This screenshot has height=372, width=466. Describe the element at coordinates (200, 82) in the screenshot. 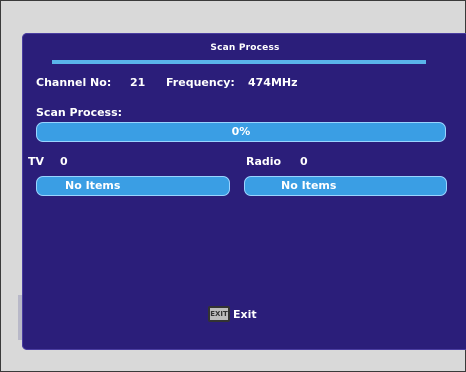

I see `frequency-label: Frequency:` at that location.